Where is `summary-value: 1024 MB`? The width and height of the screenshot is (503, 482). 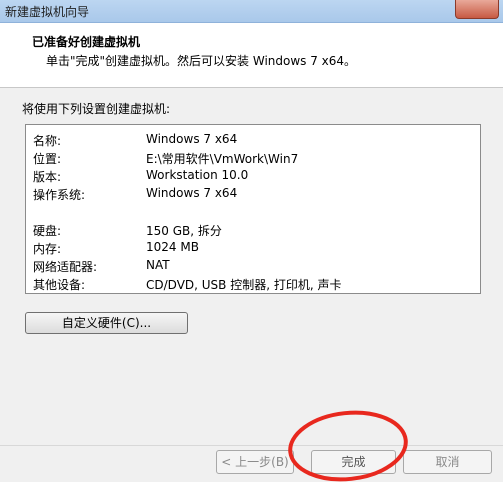 summary-value: 1024 MB is located at coordinates (172, 247).